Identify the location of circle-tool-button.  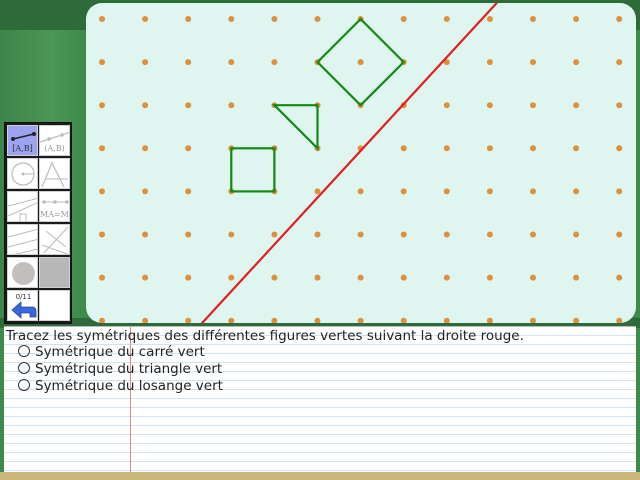
(22, 173).